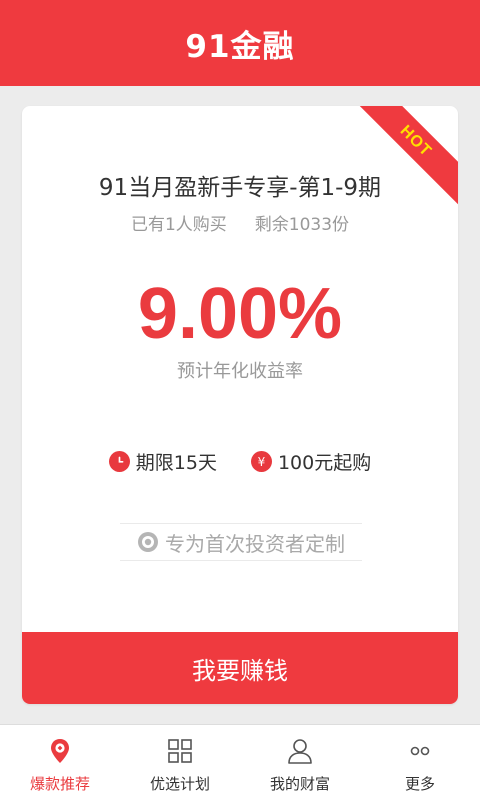 Image resolution: width=480 pixels, height=800 pixels. I want to click on grid-icon, so click(180, 751).